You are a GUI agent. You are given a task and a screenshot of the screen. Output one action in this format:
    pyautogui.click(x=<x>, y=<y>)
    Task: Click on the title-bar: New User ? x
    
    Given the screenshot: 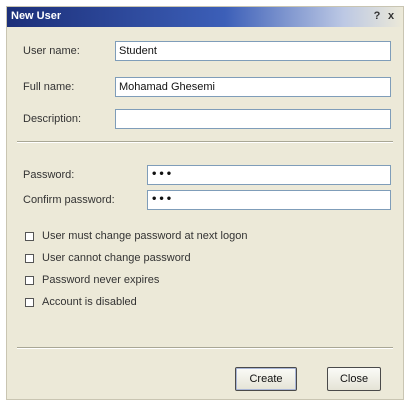 What is the action you would take?
    pyautogui.click(x=205, y=17)
    